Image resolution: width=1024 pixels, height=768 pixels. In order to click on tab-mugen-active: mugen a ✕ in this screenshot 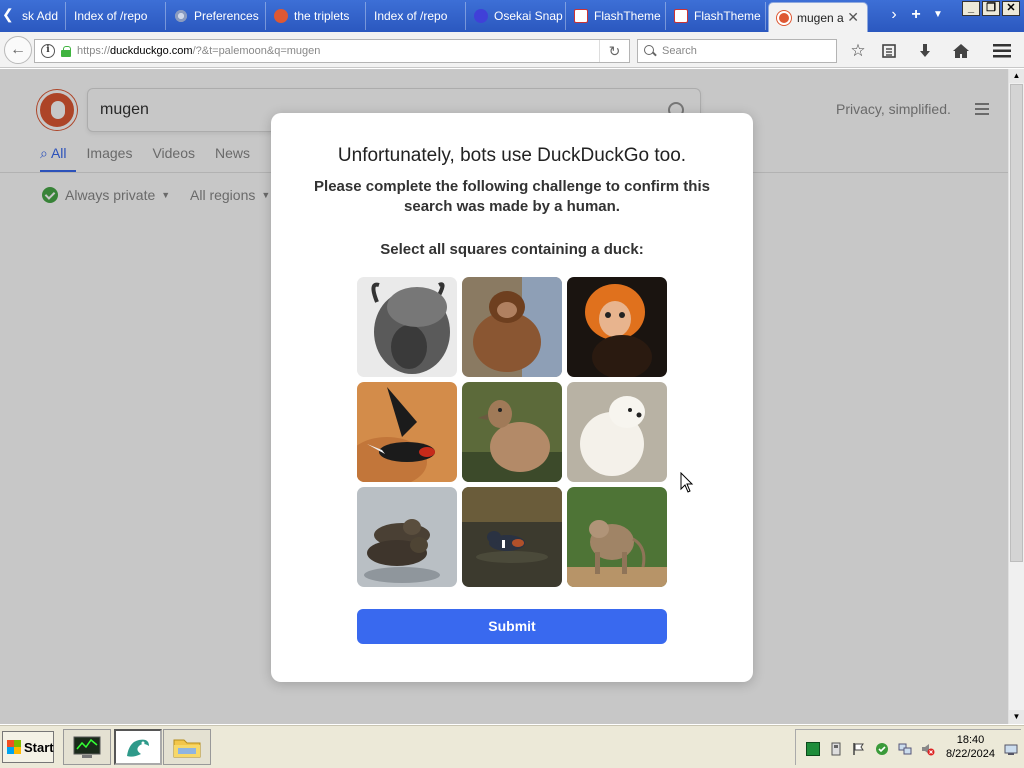, I will do `click(818, 17)`.